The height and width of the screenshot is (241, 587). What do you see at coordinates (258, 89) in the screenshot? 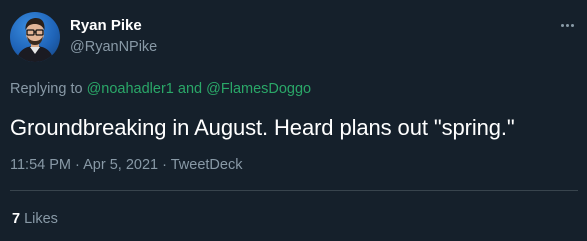
I see `mention-link-flamesdoggo: @FlamesDoggo` at bounding box center [258, 89].